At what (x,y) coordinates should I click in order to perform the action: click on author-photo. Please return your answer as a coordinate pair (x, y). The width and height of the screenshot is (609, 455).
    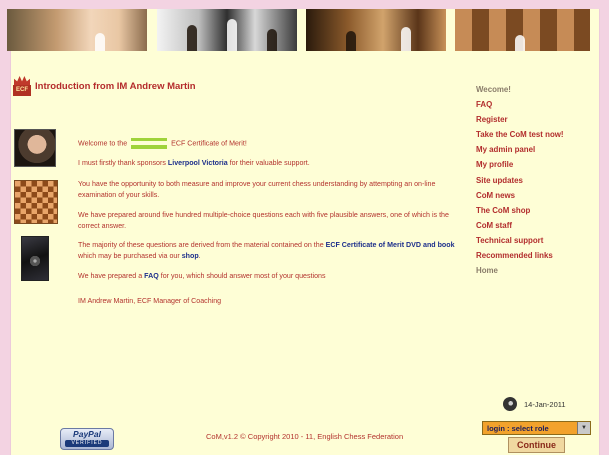
    Looking at the image, I should click on (35, 148).